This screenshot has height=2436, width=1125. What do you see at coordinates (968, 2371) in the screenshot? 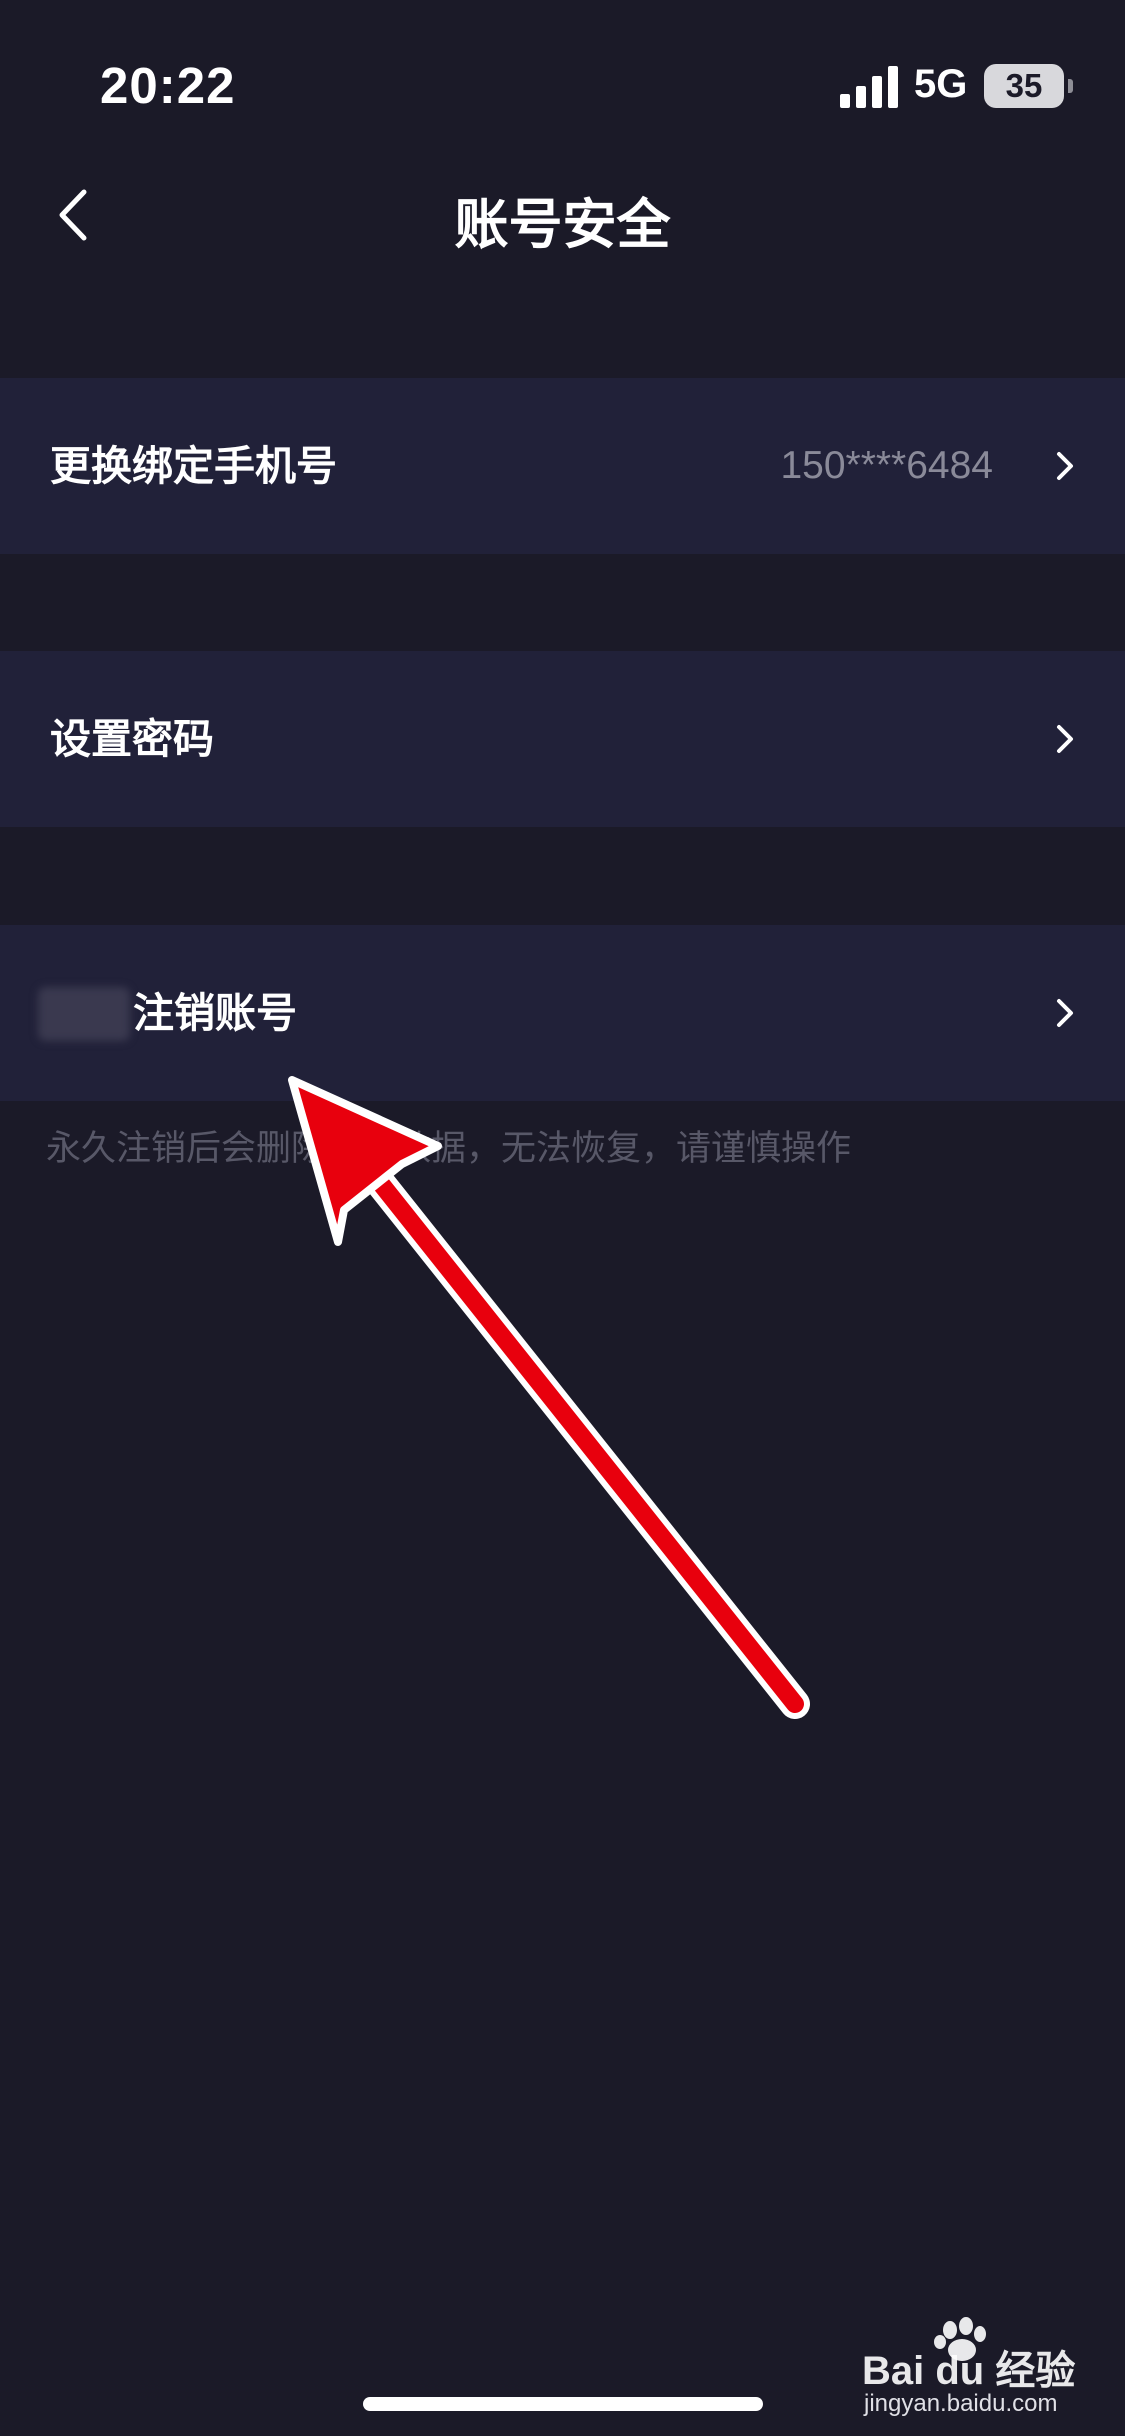
I see `watermark-logo: Bai du 经验` at bounding box center [968, 2371].